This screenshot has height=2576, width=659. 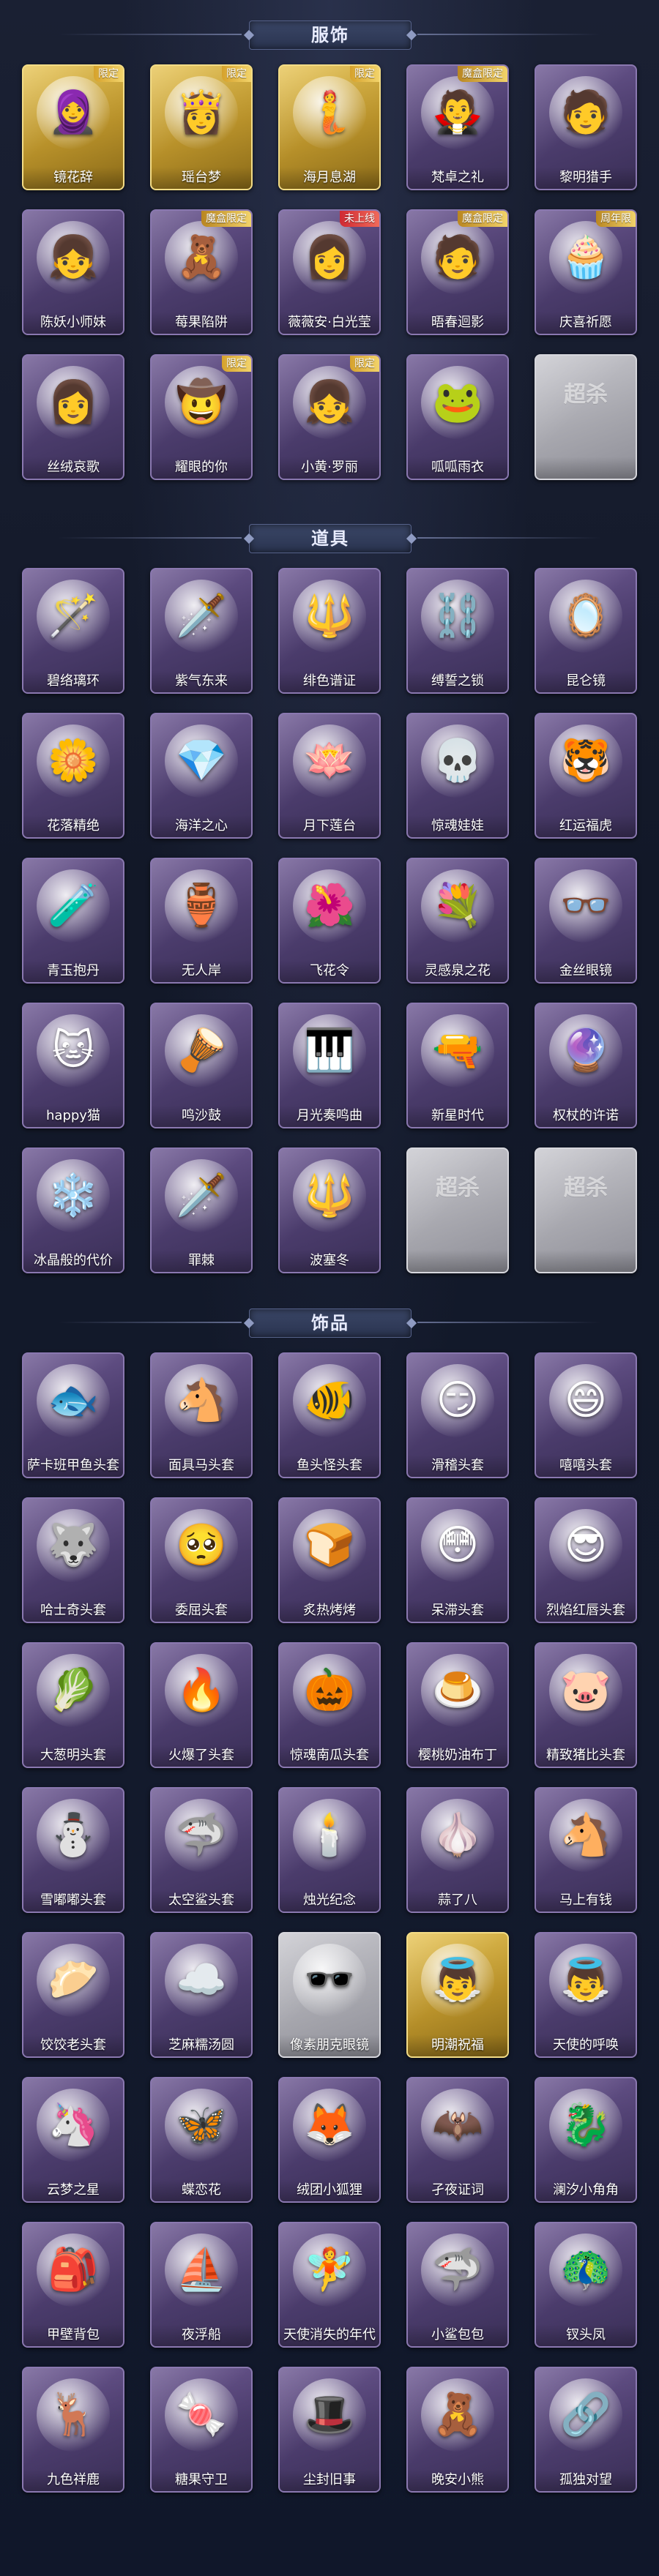 What do you see at coordinates (73, 2430) in the screenshot?
I see `item-card: 🦌 九色祥鹿` at bounding box center [73, 2430].